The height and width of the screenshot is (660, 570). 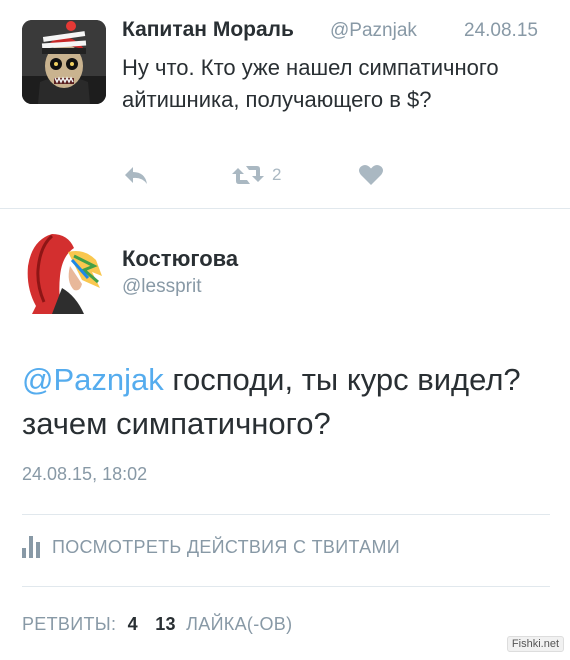 I want to click on avatar-zombie-waldo-image, so click(x=64, y=62).